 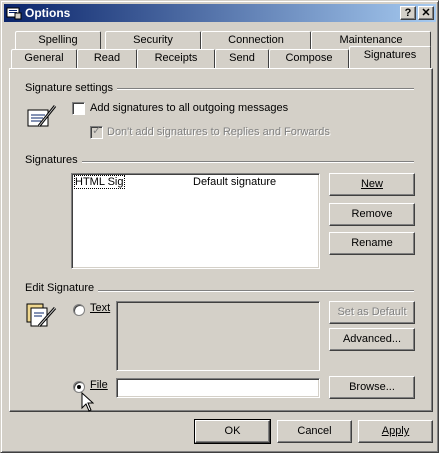 I want to click on add-signatures-label: Add signatures to all outgoing messages, so click(x=189, y=108).